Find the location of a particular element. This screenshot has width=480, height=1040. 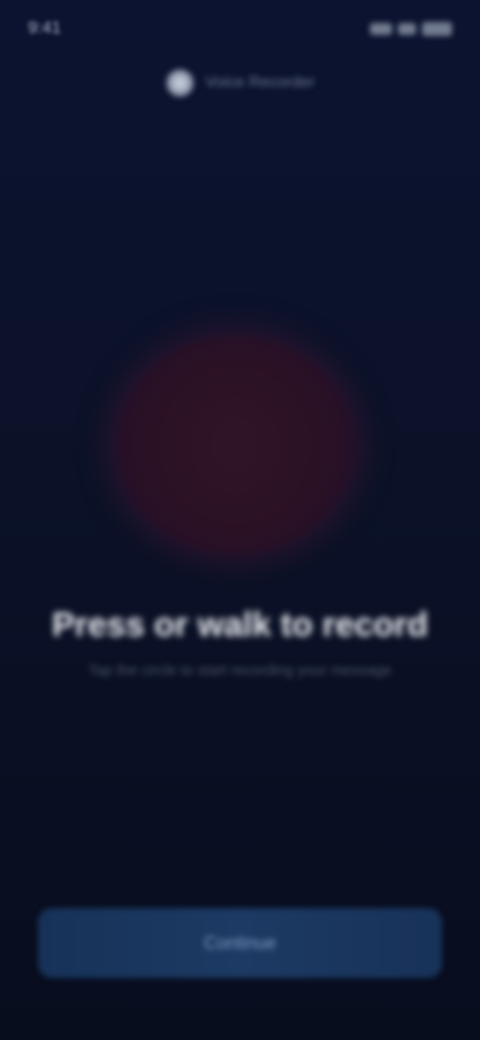

battery-icon is located at coordinates (437, 29).